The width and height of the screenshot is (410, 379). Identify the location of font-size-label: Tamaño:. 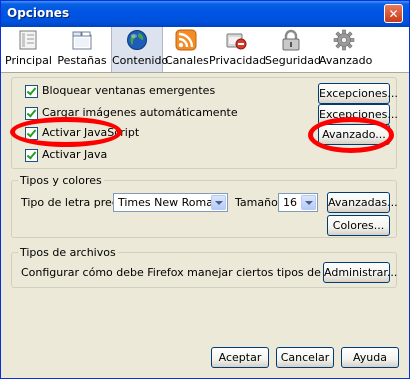
(258, 202).